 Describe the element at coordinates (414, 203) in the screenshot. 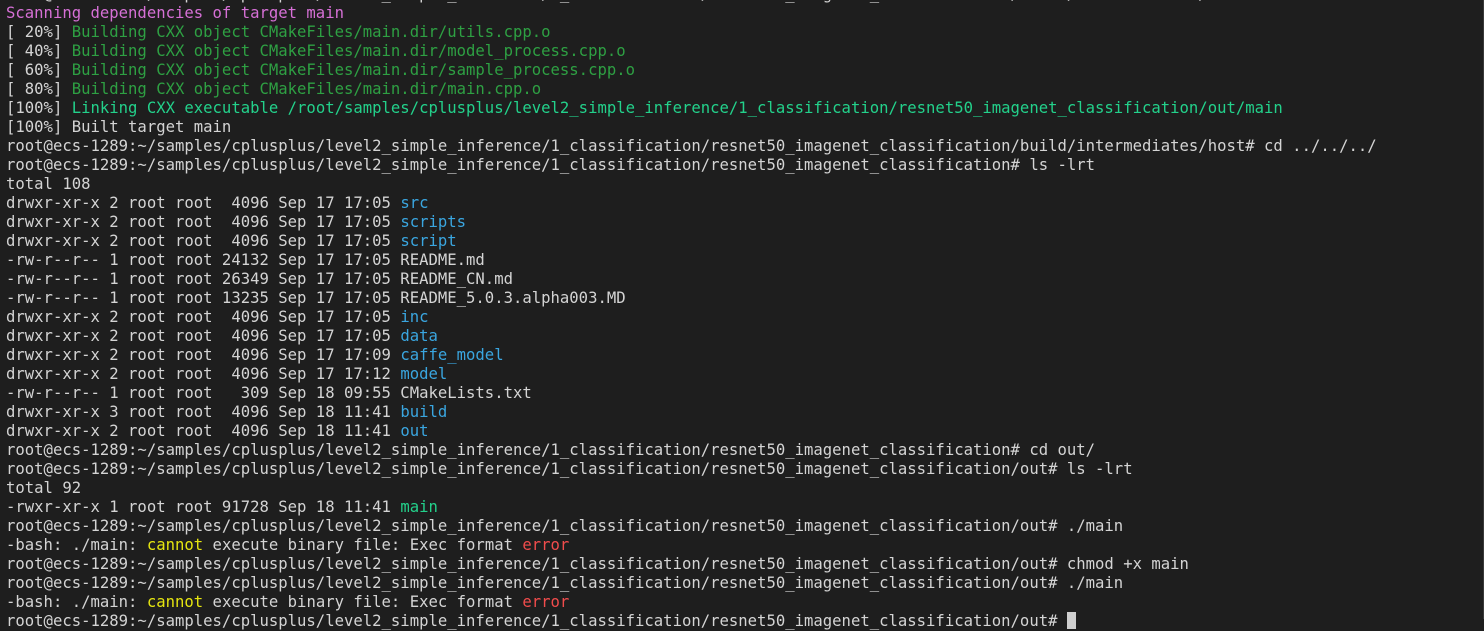

I see `terminal-text: src` at that location.